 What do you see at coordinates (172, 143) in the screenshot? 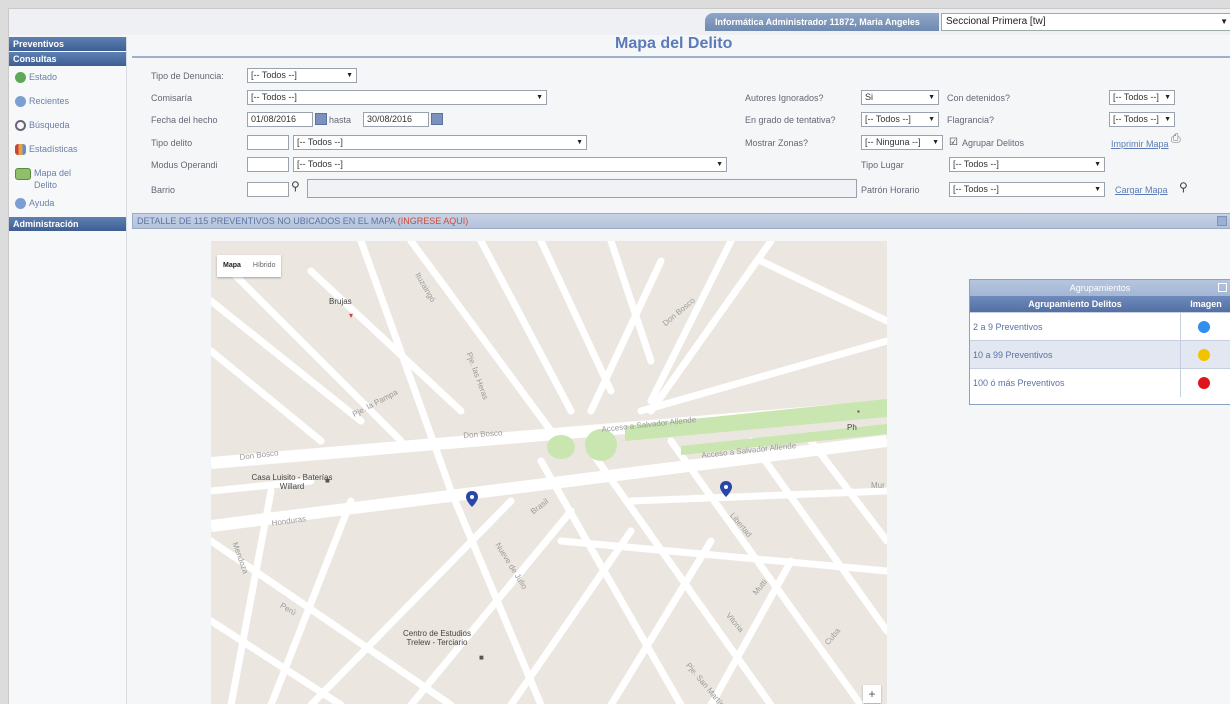
I see `tipo-delito-label: Tipo delito` at bounding box center [172, 143].